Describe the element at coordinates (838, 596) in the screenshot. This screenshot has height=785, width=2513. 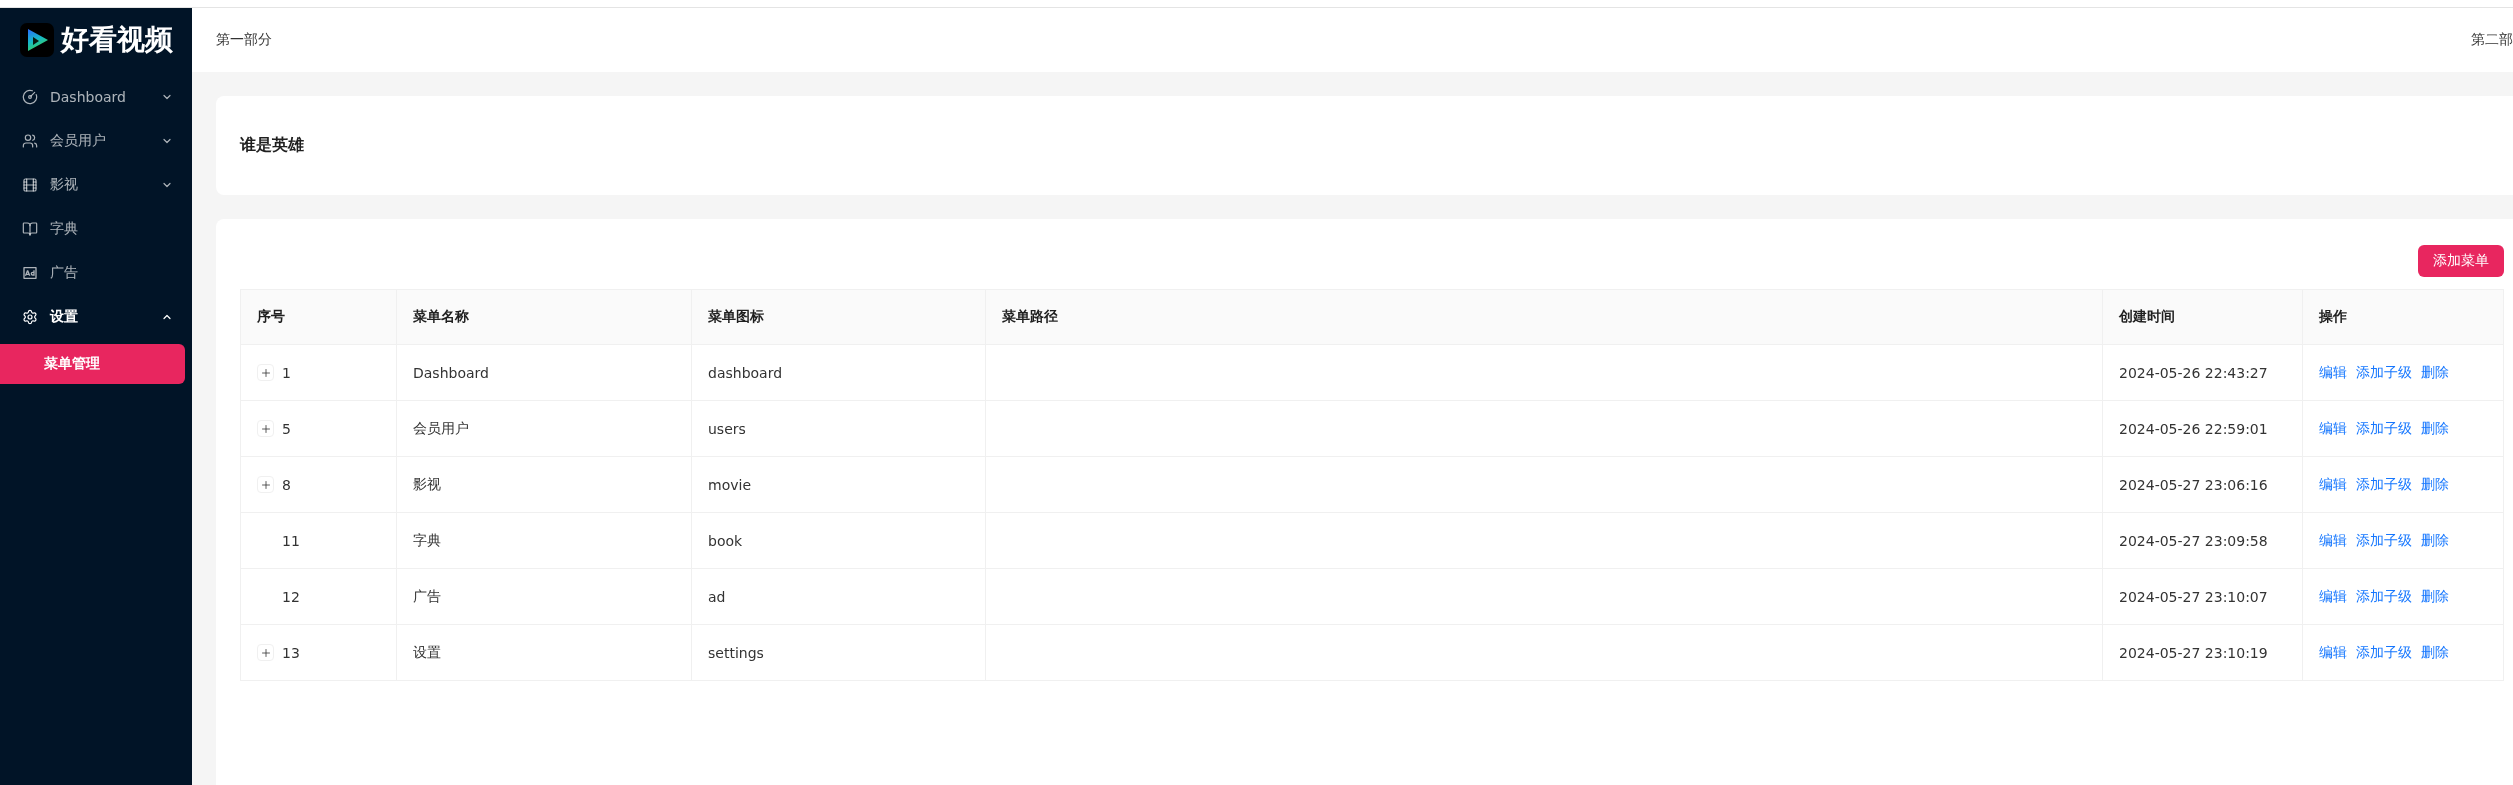
I see `table-cell: ad` at that location.